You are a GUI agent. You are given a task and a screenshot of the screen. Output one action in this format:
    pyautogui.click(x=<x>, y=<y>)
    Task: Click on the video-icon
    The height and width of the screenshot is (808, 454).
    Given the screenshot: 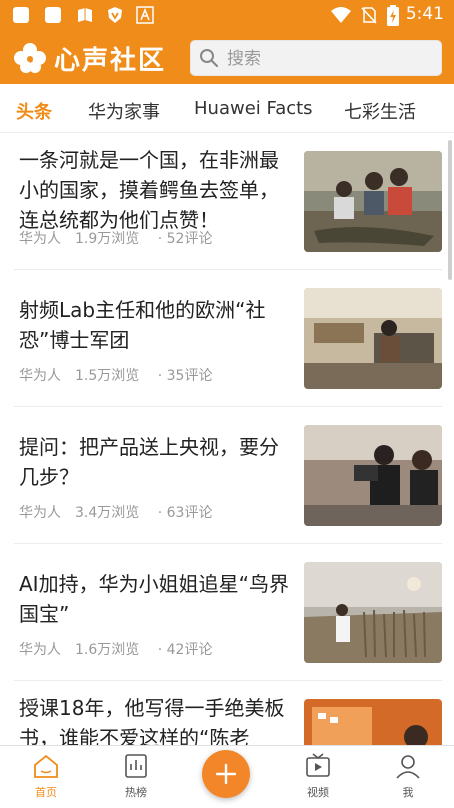 What is the action you would take?
    pyautogui.click(x=318, y=765)
    